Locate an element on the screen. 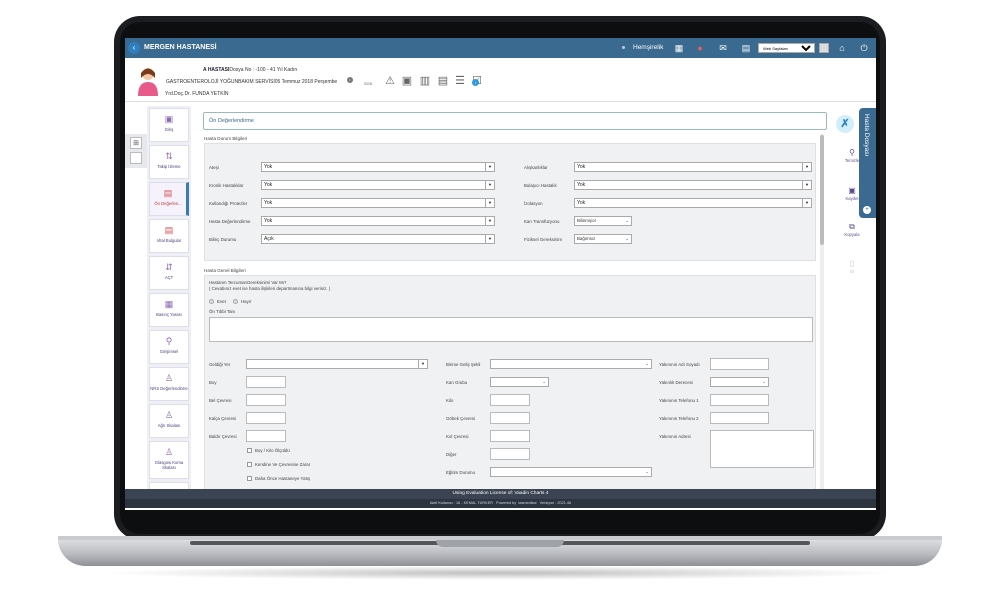  radio-hayir is located at coordinates (235, 301).